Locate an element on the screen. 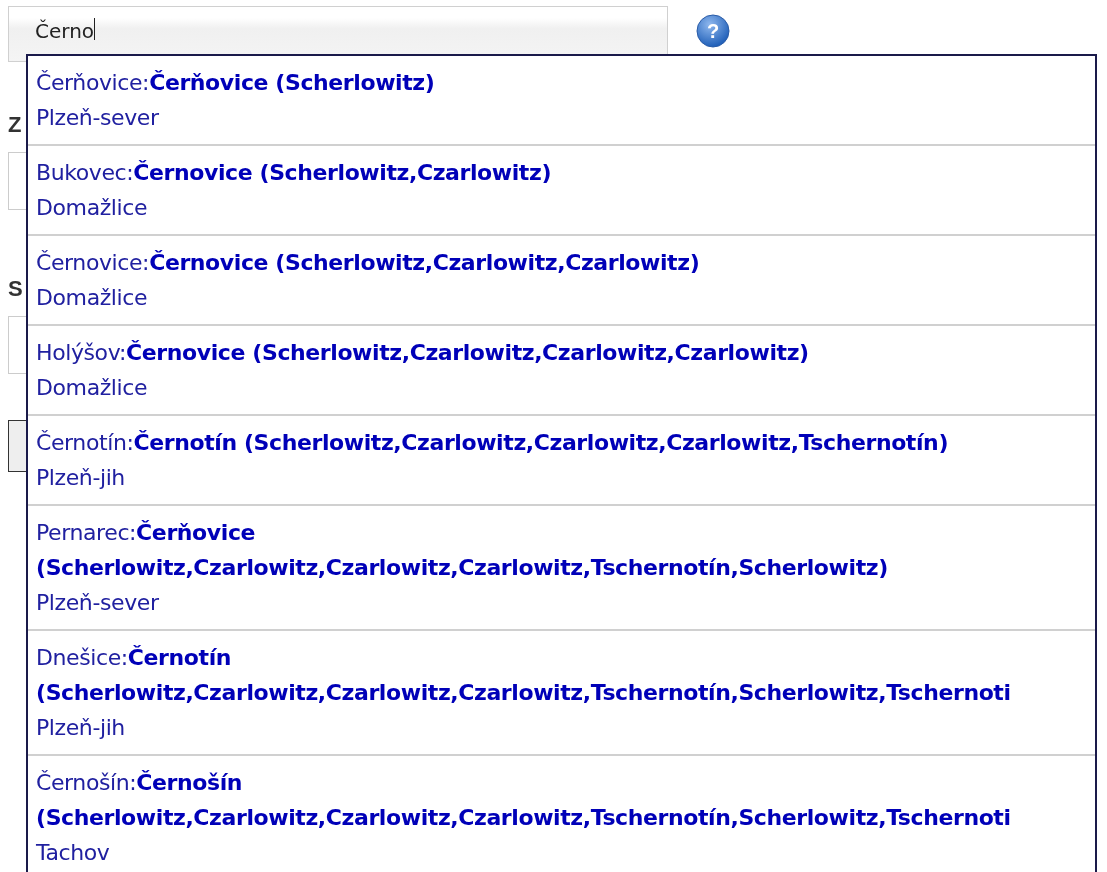  suggestion-title: Dnešice:Černotín (Scherlowitz,Czarlowitz,Czarlowitz,Czarlowitz,Tschernotín,Scherlowitz,Tschernoti is located at coordinates (524, 675).